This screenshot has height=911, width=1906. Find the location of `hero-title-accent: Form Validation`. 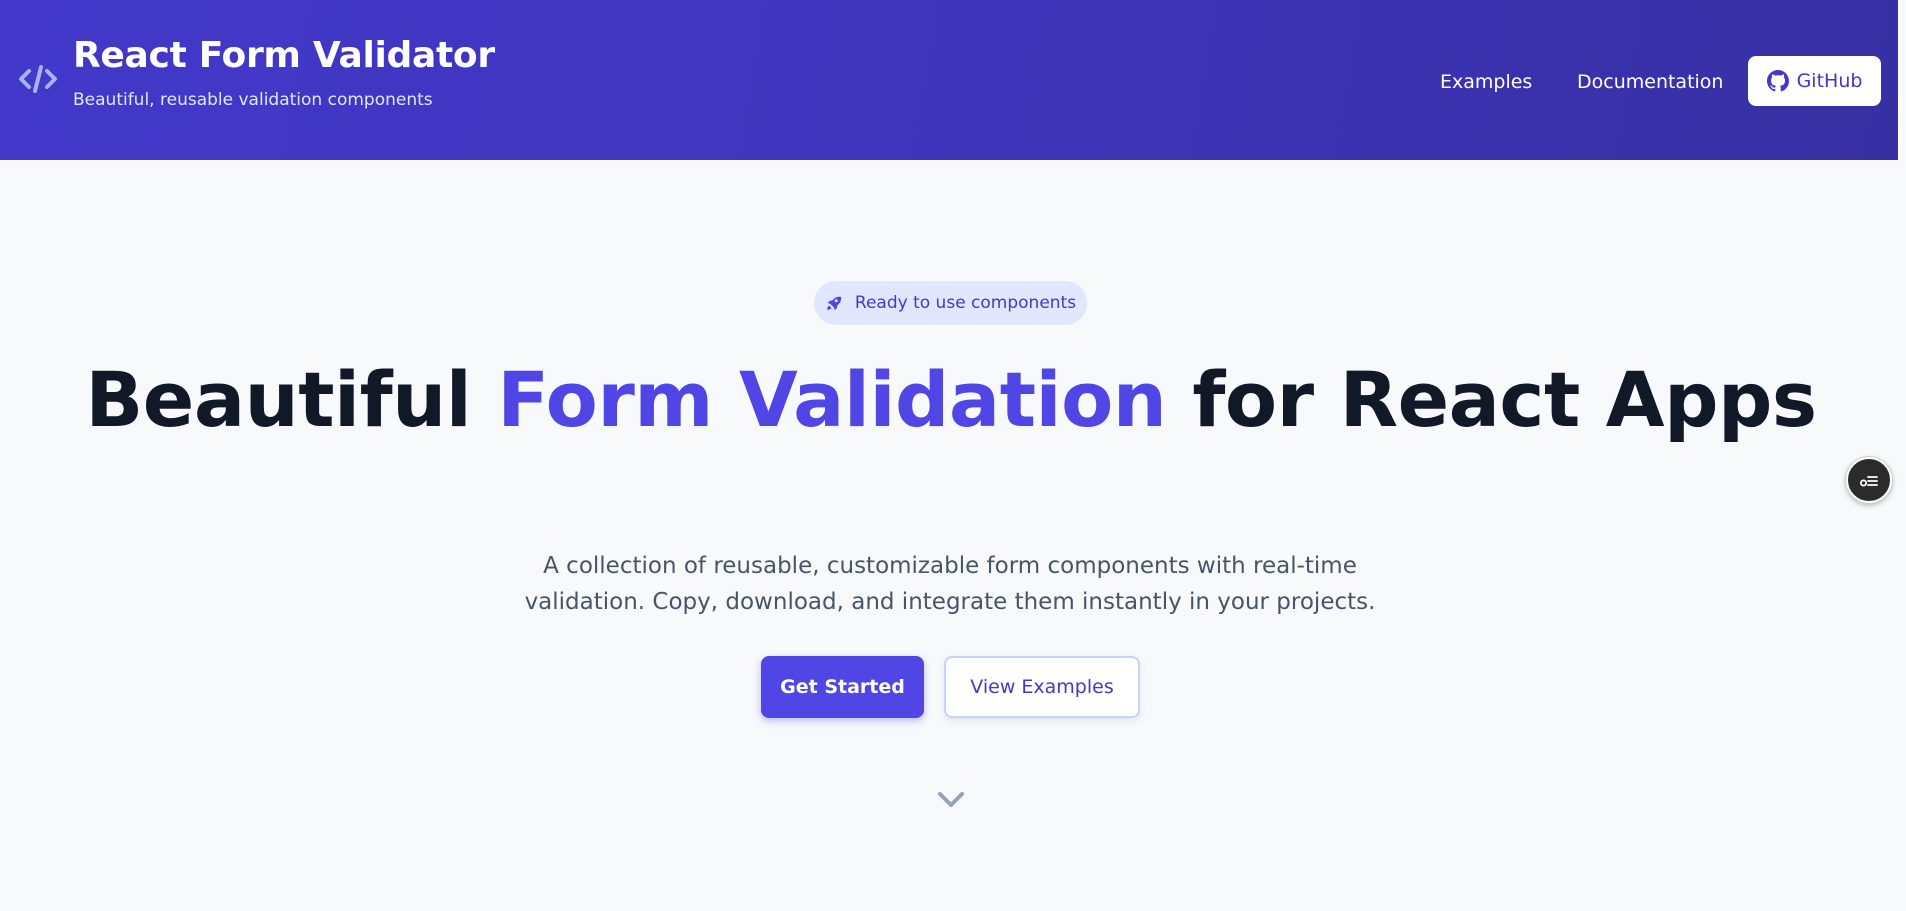

hero-title-accent: Form Validation is located at coordinates (832, 399).